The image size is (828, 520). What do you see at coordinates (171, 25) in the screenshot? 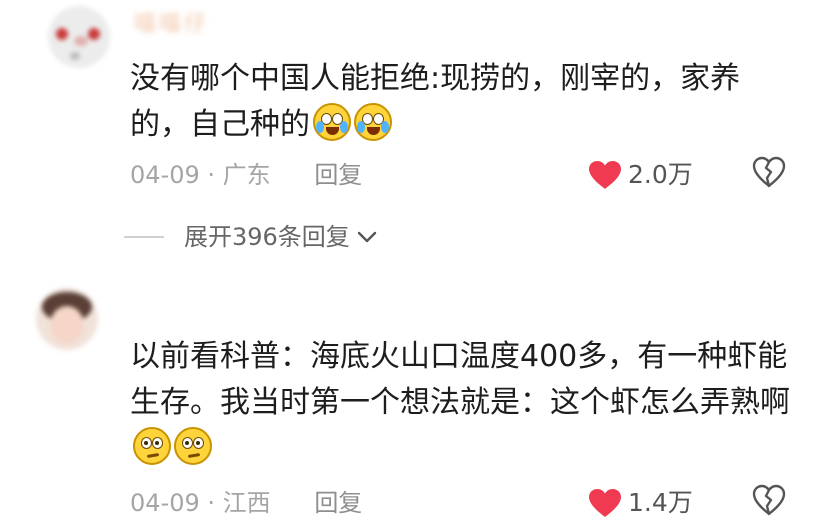
I see `username: 喵喵仔` at bounding box center [171, 25].